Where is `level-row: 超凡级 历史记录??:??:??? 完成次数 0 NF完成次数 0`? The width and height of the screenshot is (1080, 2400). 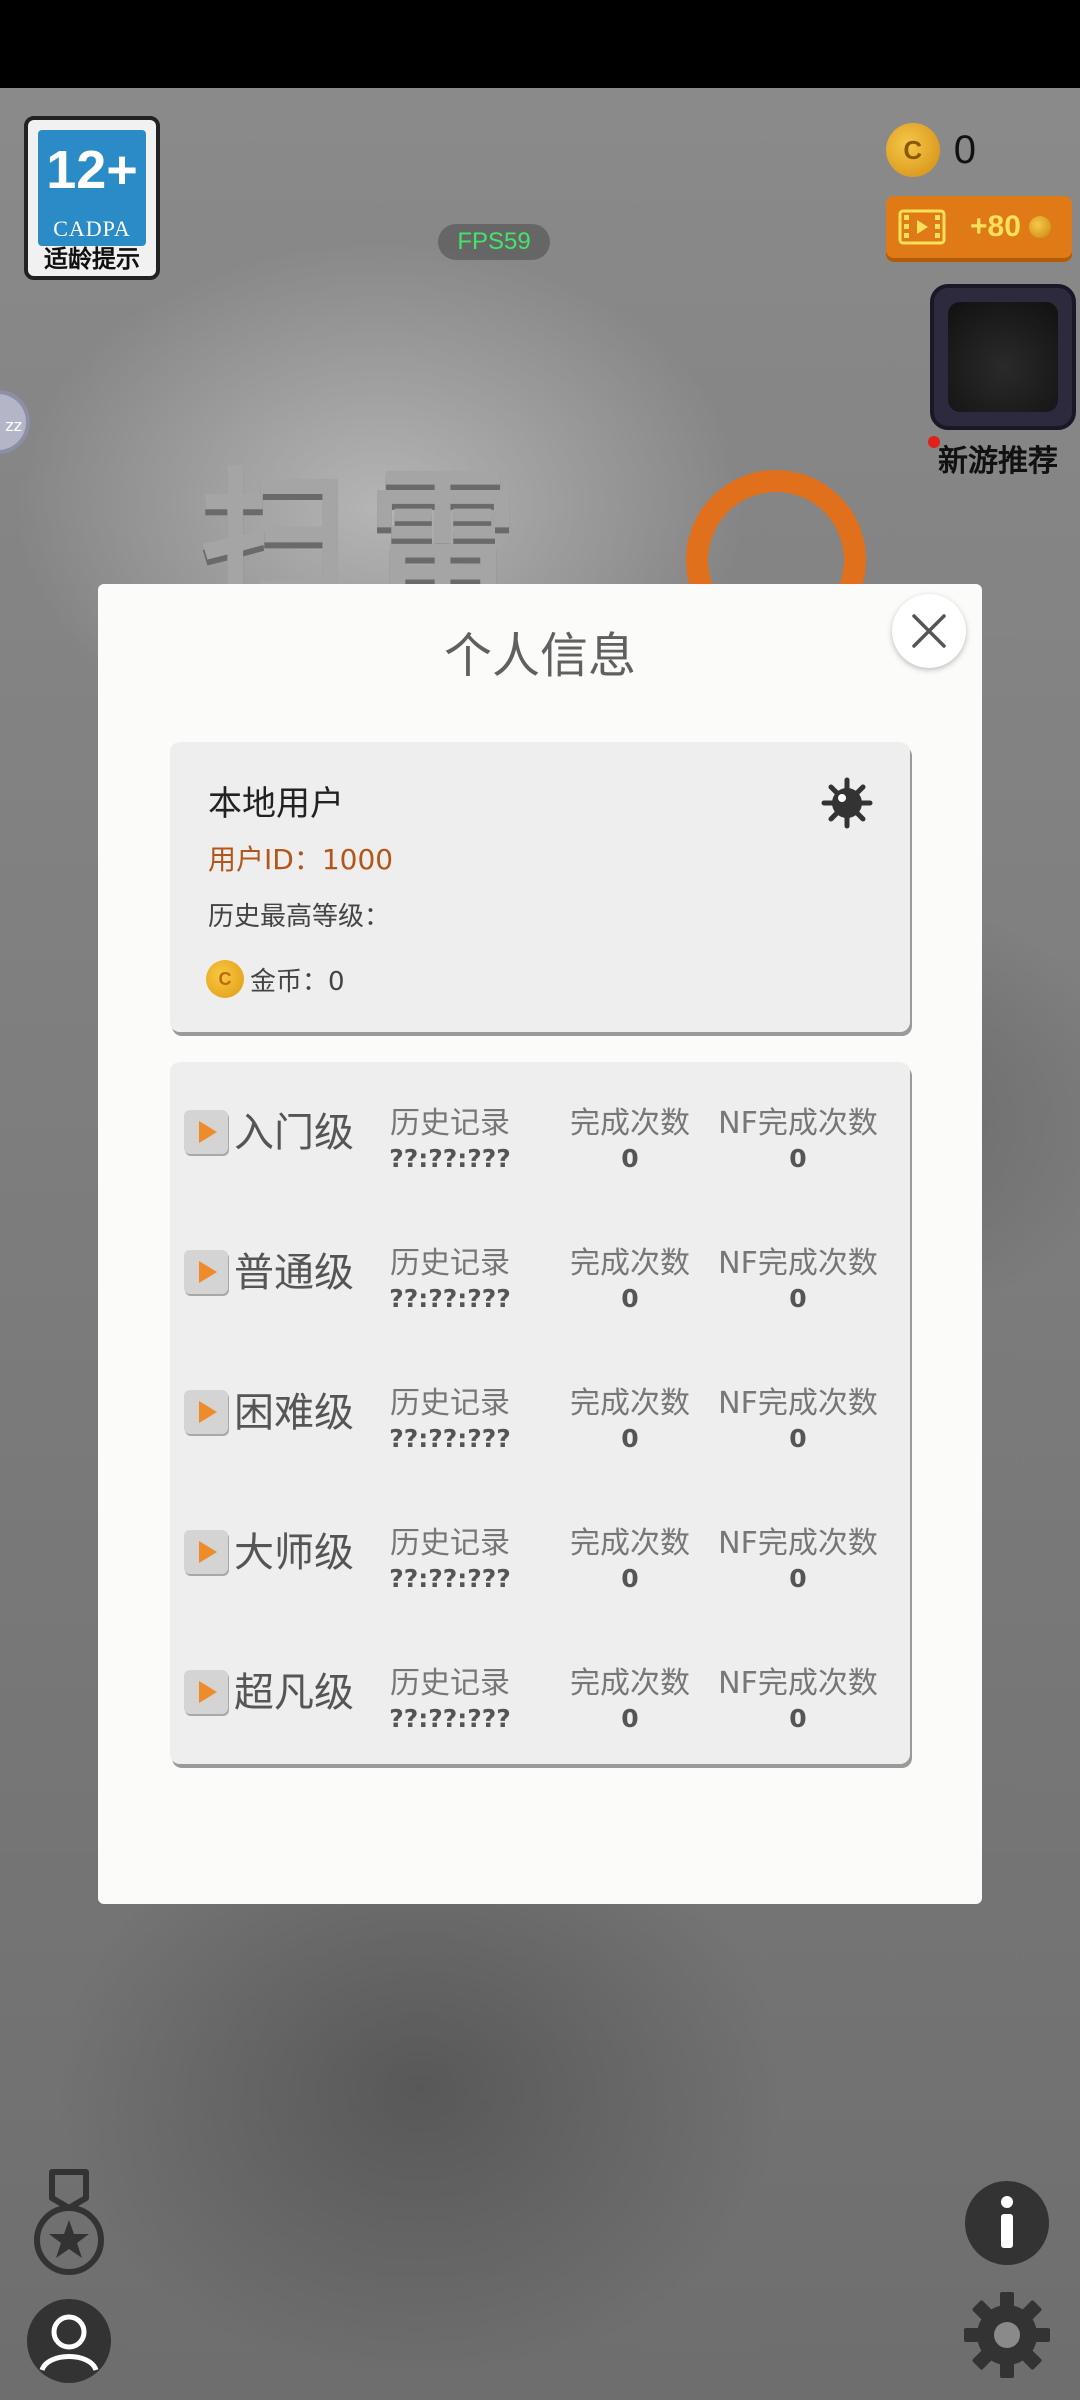 level-row: 超凡级 历史记录??:??:??? 完成次数 0 NF完成次数 0 is located at coordinates (540, 1690).